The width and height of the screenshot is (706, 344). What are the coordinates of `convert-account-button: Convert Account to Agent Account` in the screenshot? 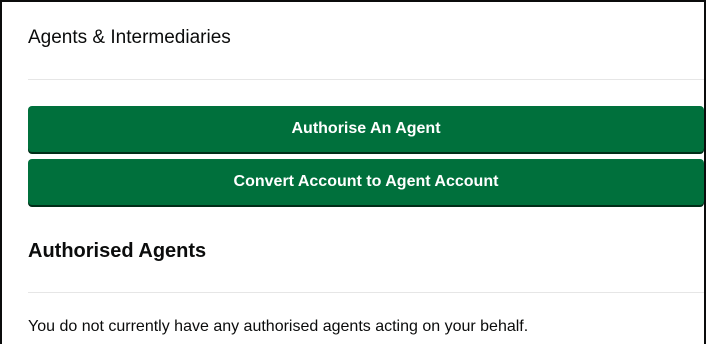 It's located at (366, 182).